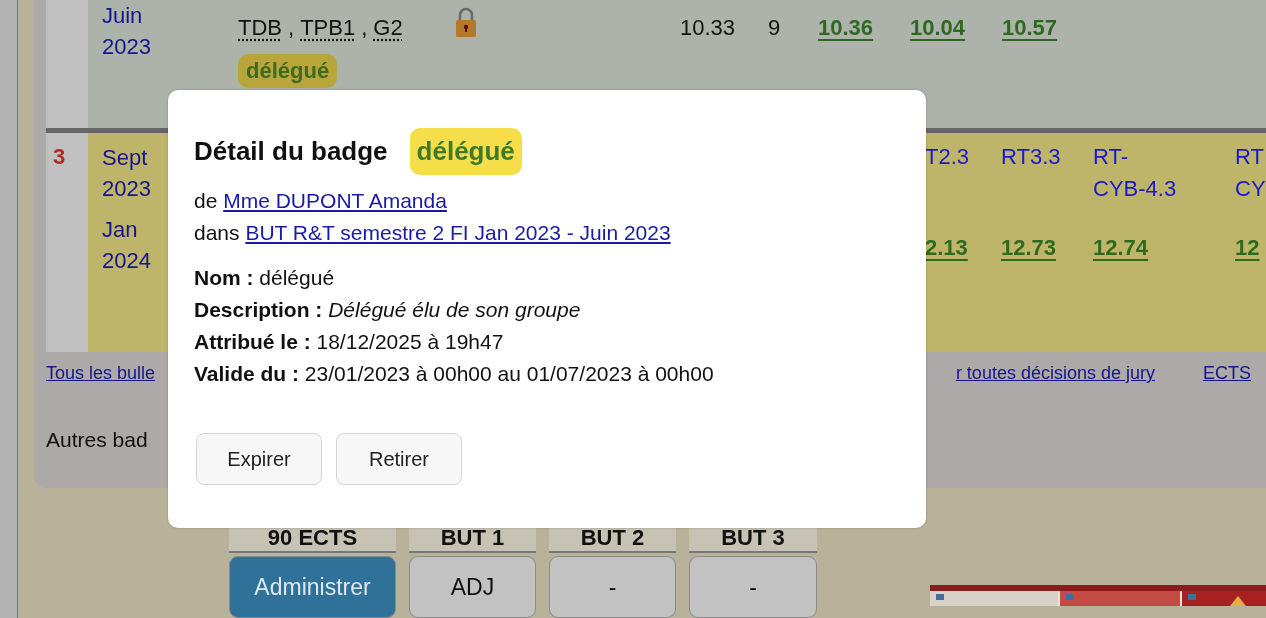 This screenshot has width=1266, height=618. I want to click on grade-link: 10.36, so click(846, 27).